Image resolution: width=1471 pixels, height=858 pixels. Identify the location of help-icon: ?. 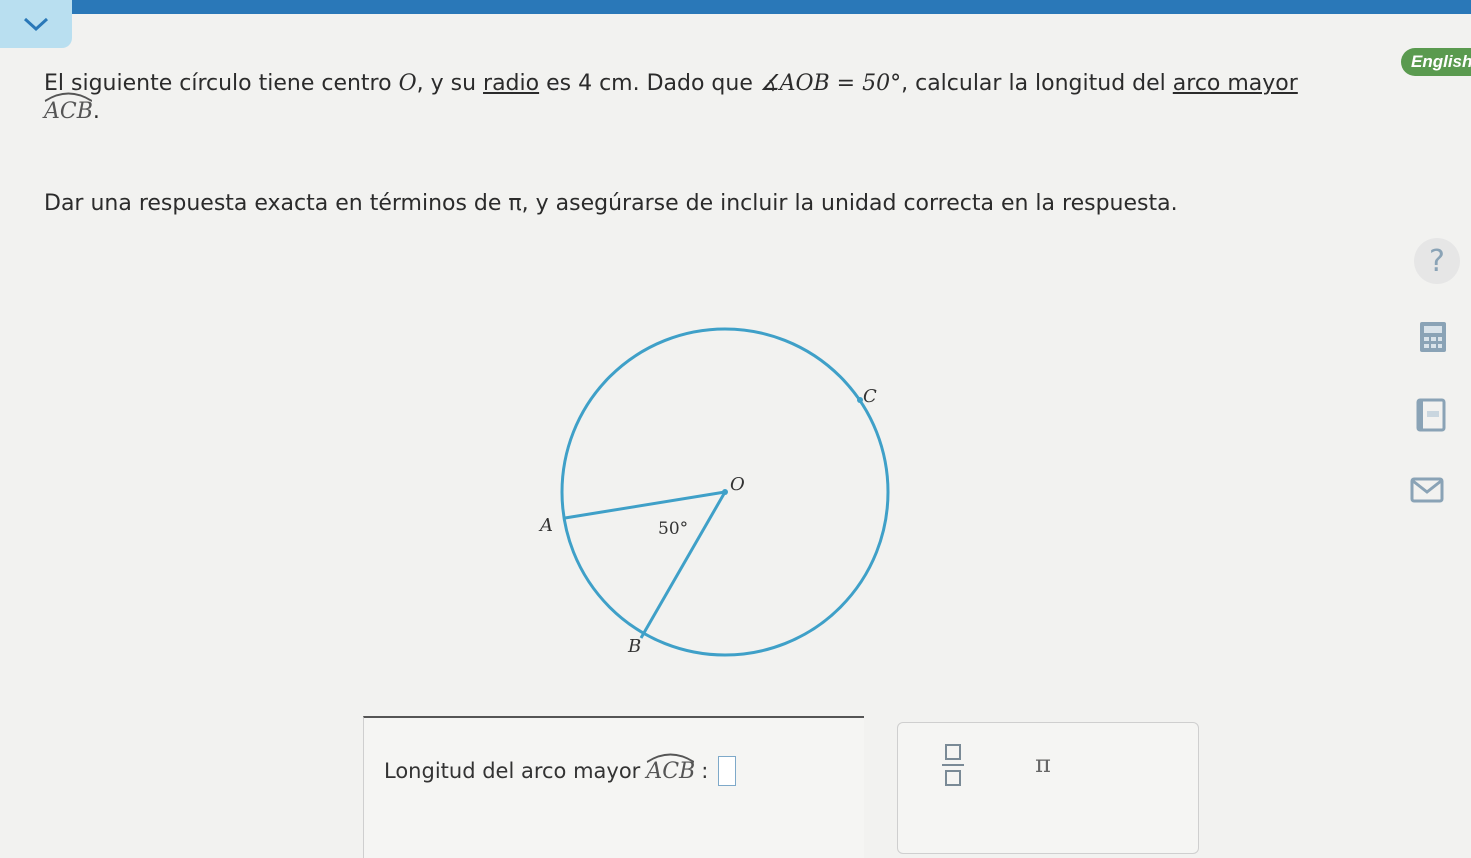
(1437, 261).